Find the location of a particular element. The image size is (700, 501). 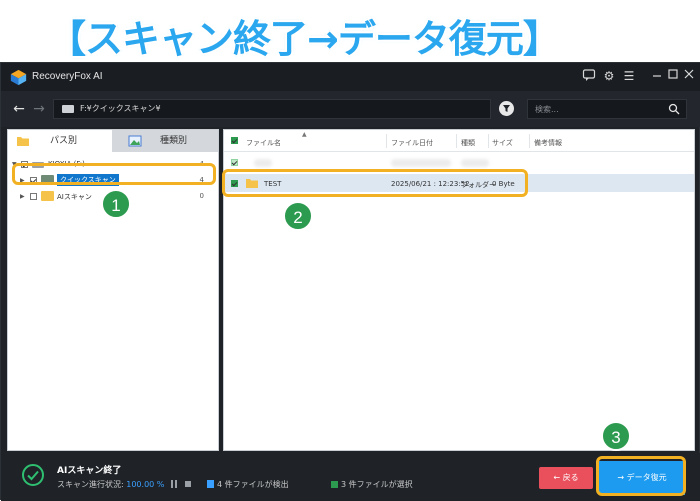

column-header: ファイル日付 is located at coordinates (412, 143).